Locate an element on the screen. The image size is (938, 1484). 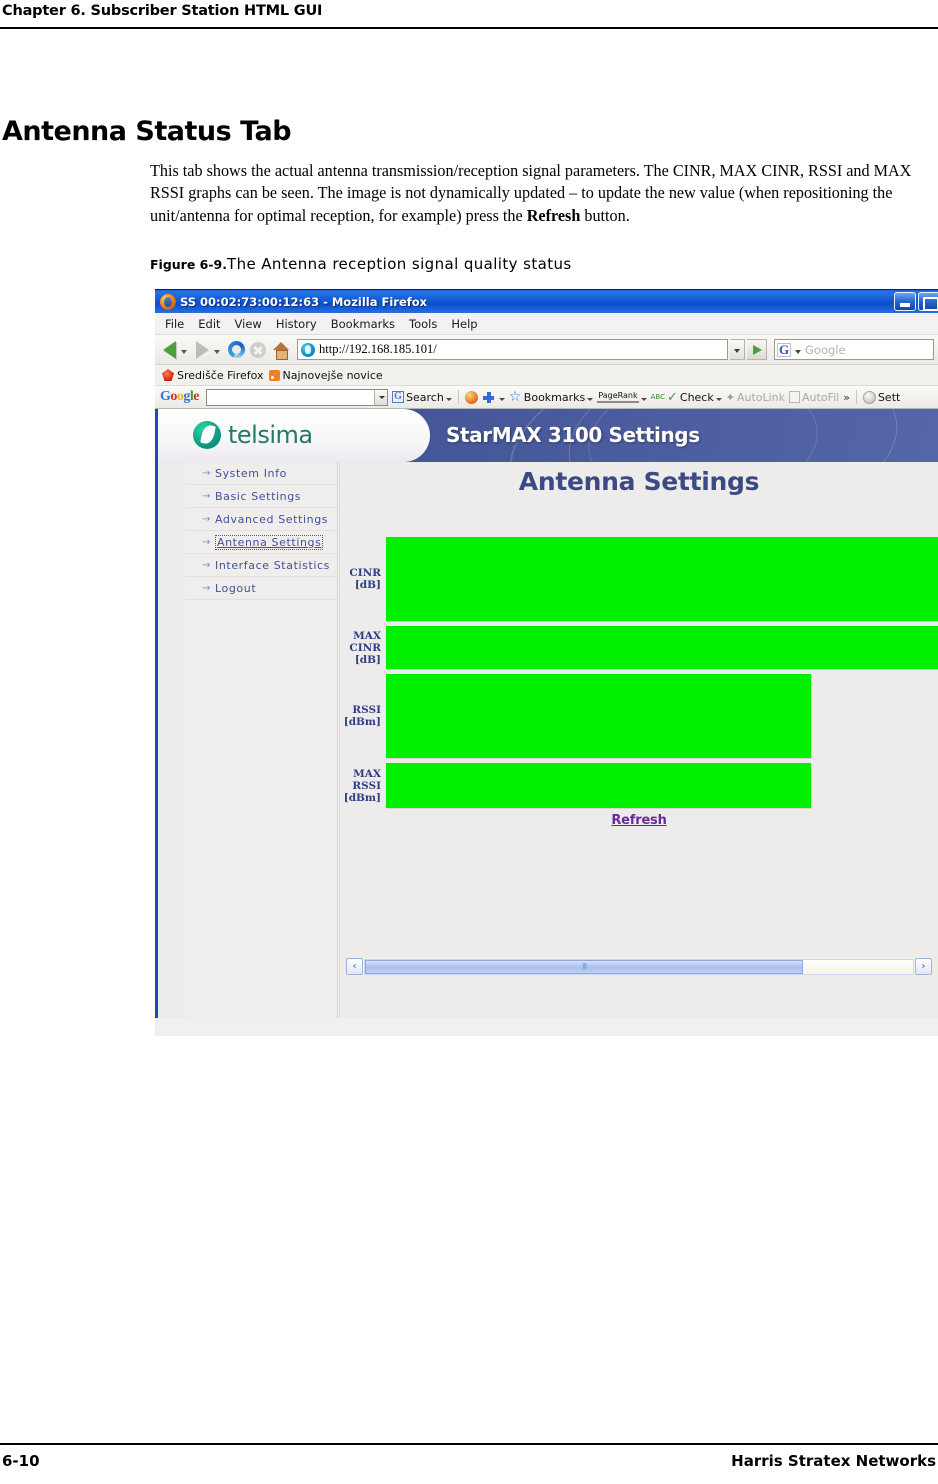
search-engine-chevron-down-icon is located at coordinates (798, 351).